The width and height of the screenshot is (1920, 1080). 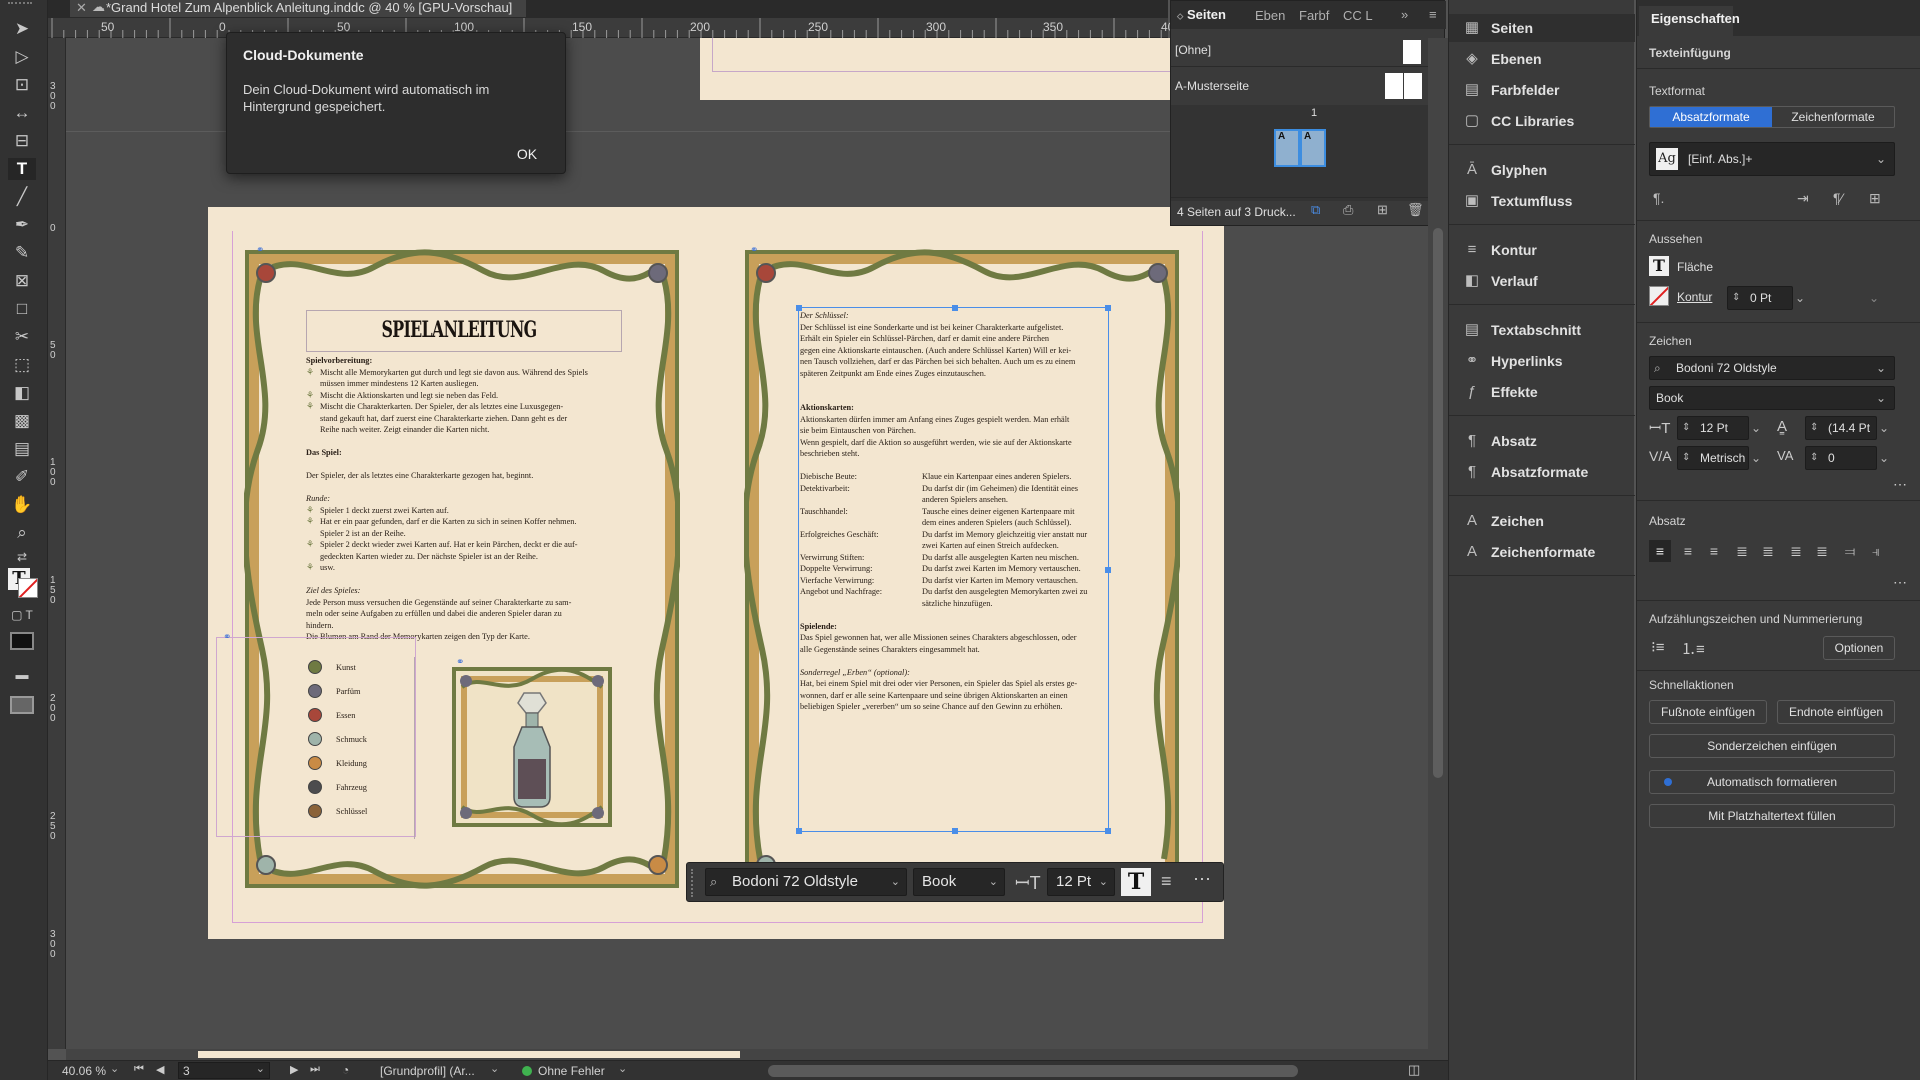 What do you see at coordinates (28, 588) in the screenshot?
I see `stroke-color-icon` at bounding box center [28, 588].